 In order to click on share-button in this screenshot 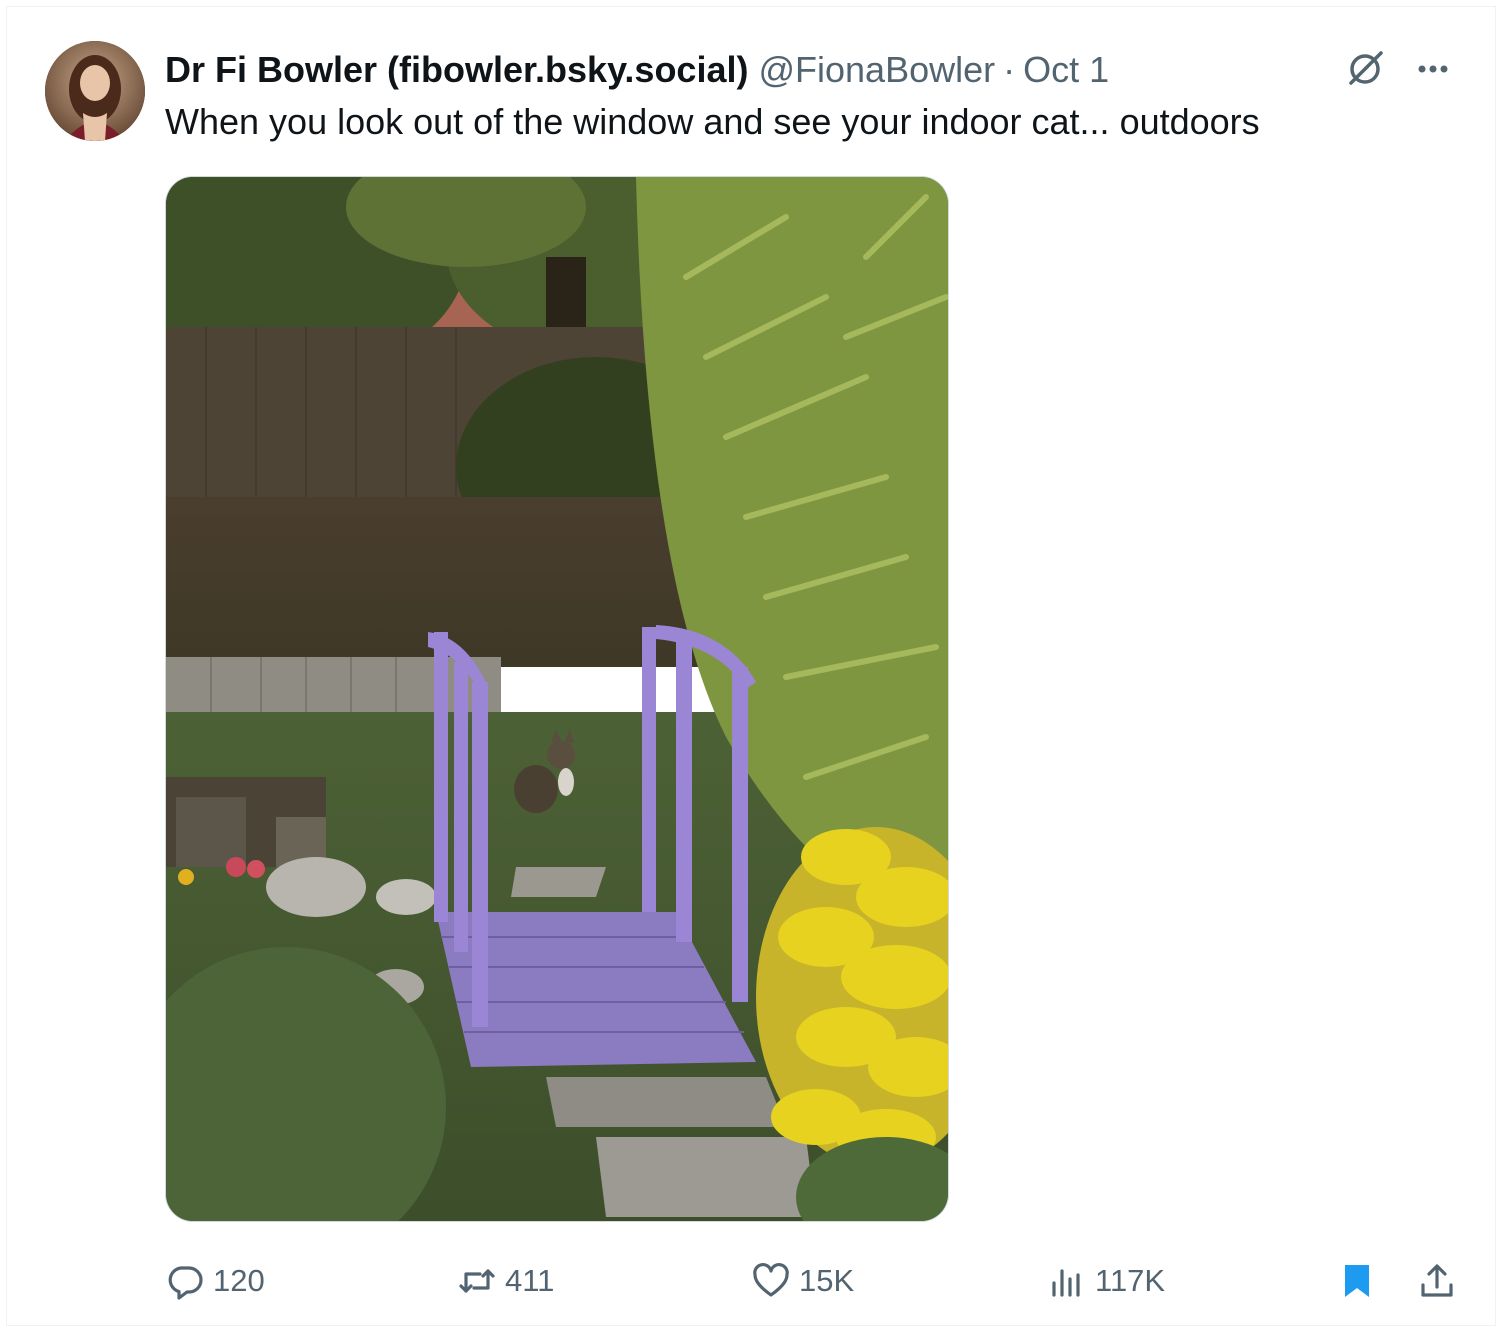, I will do `click(1437, 1281)`.